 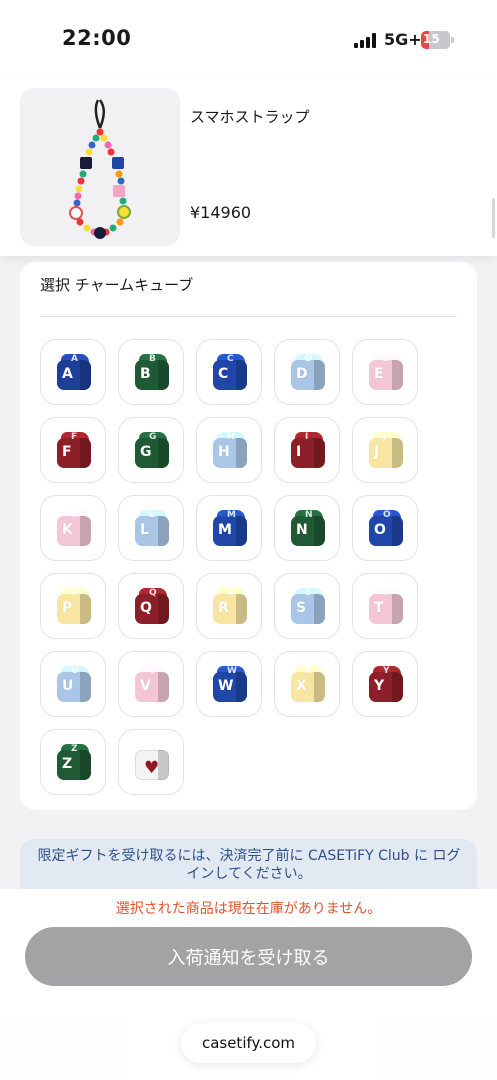 I want to click on cube-letter-top: T, so click(x=386, y=593).